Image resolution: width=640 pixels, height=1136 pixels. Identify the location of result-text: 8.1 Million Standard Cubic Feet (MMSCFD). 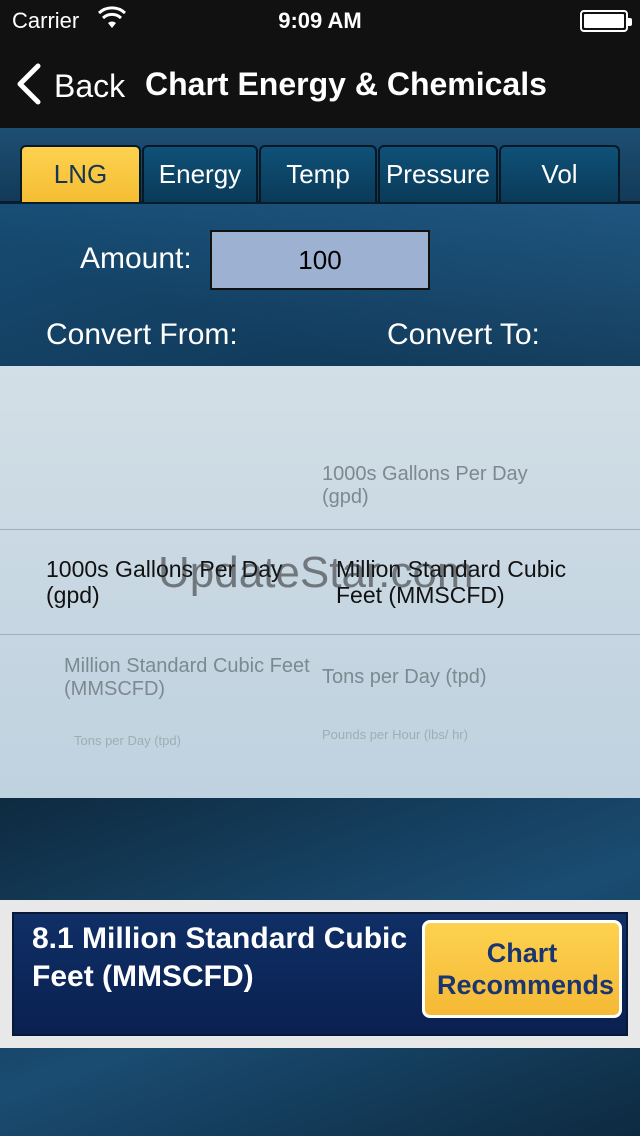
(220, 957).